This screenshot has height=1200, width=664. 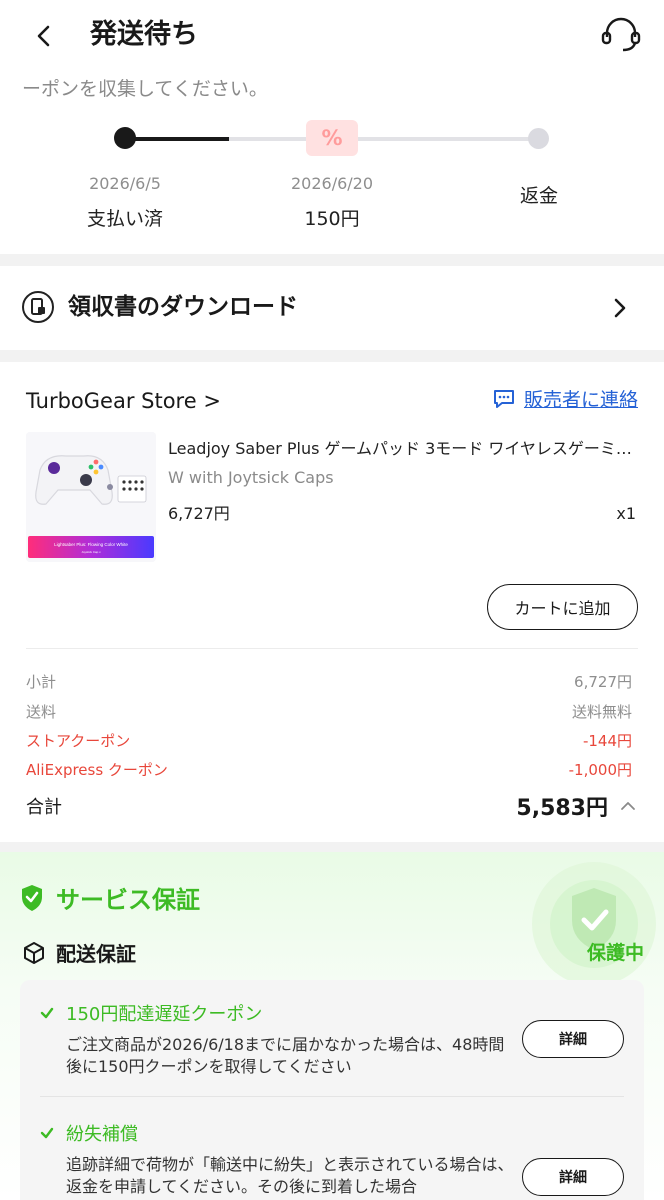 I want to click on summary-value: -144円, so click(x=607, y=741).